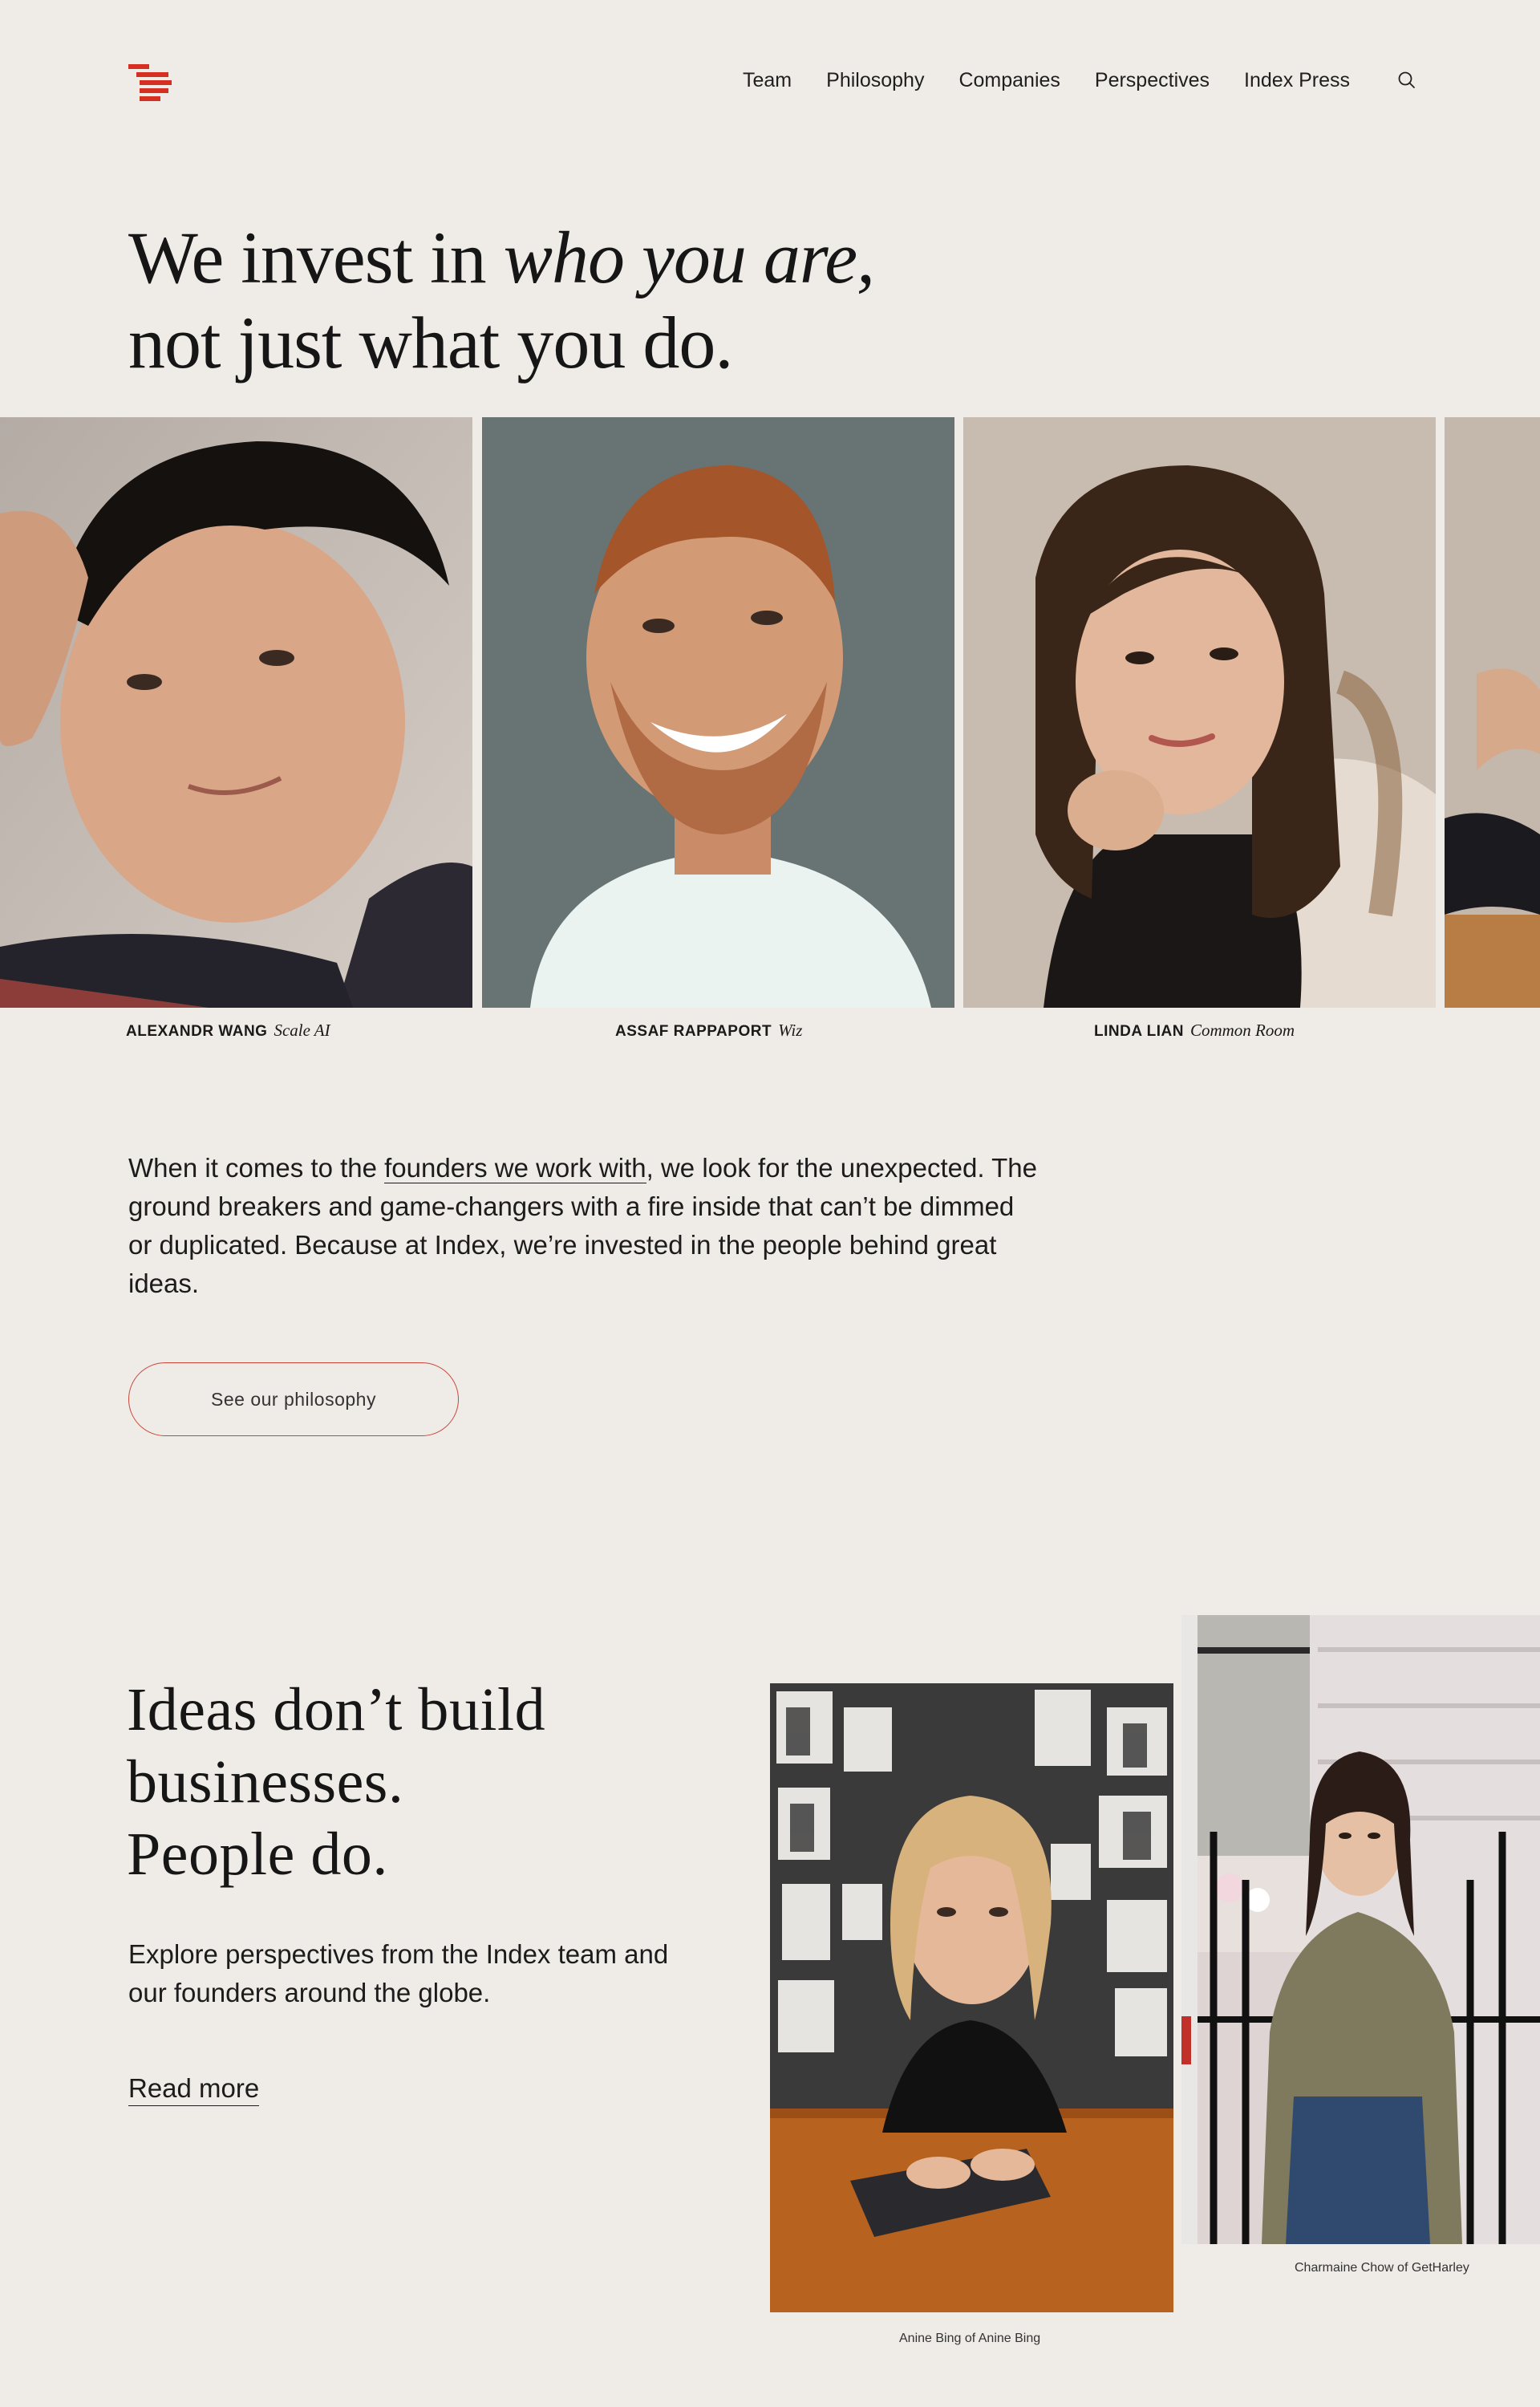  Describe the element at coordinates (1152, 80) in the screenshot. I see `nav-perspectives: Perspectives` at that location.